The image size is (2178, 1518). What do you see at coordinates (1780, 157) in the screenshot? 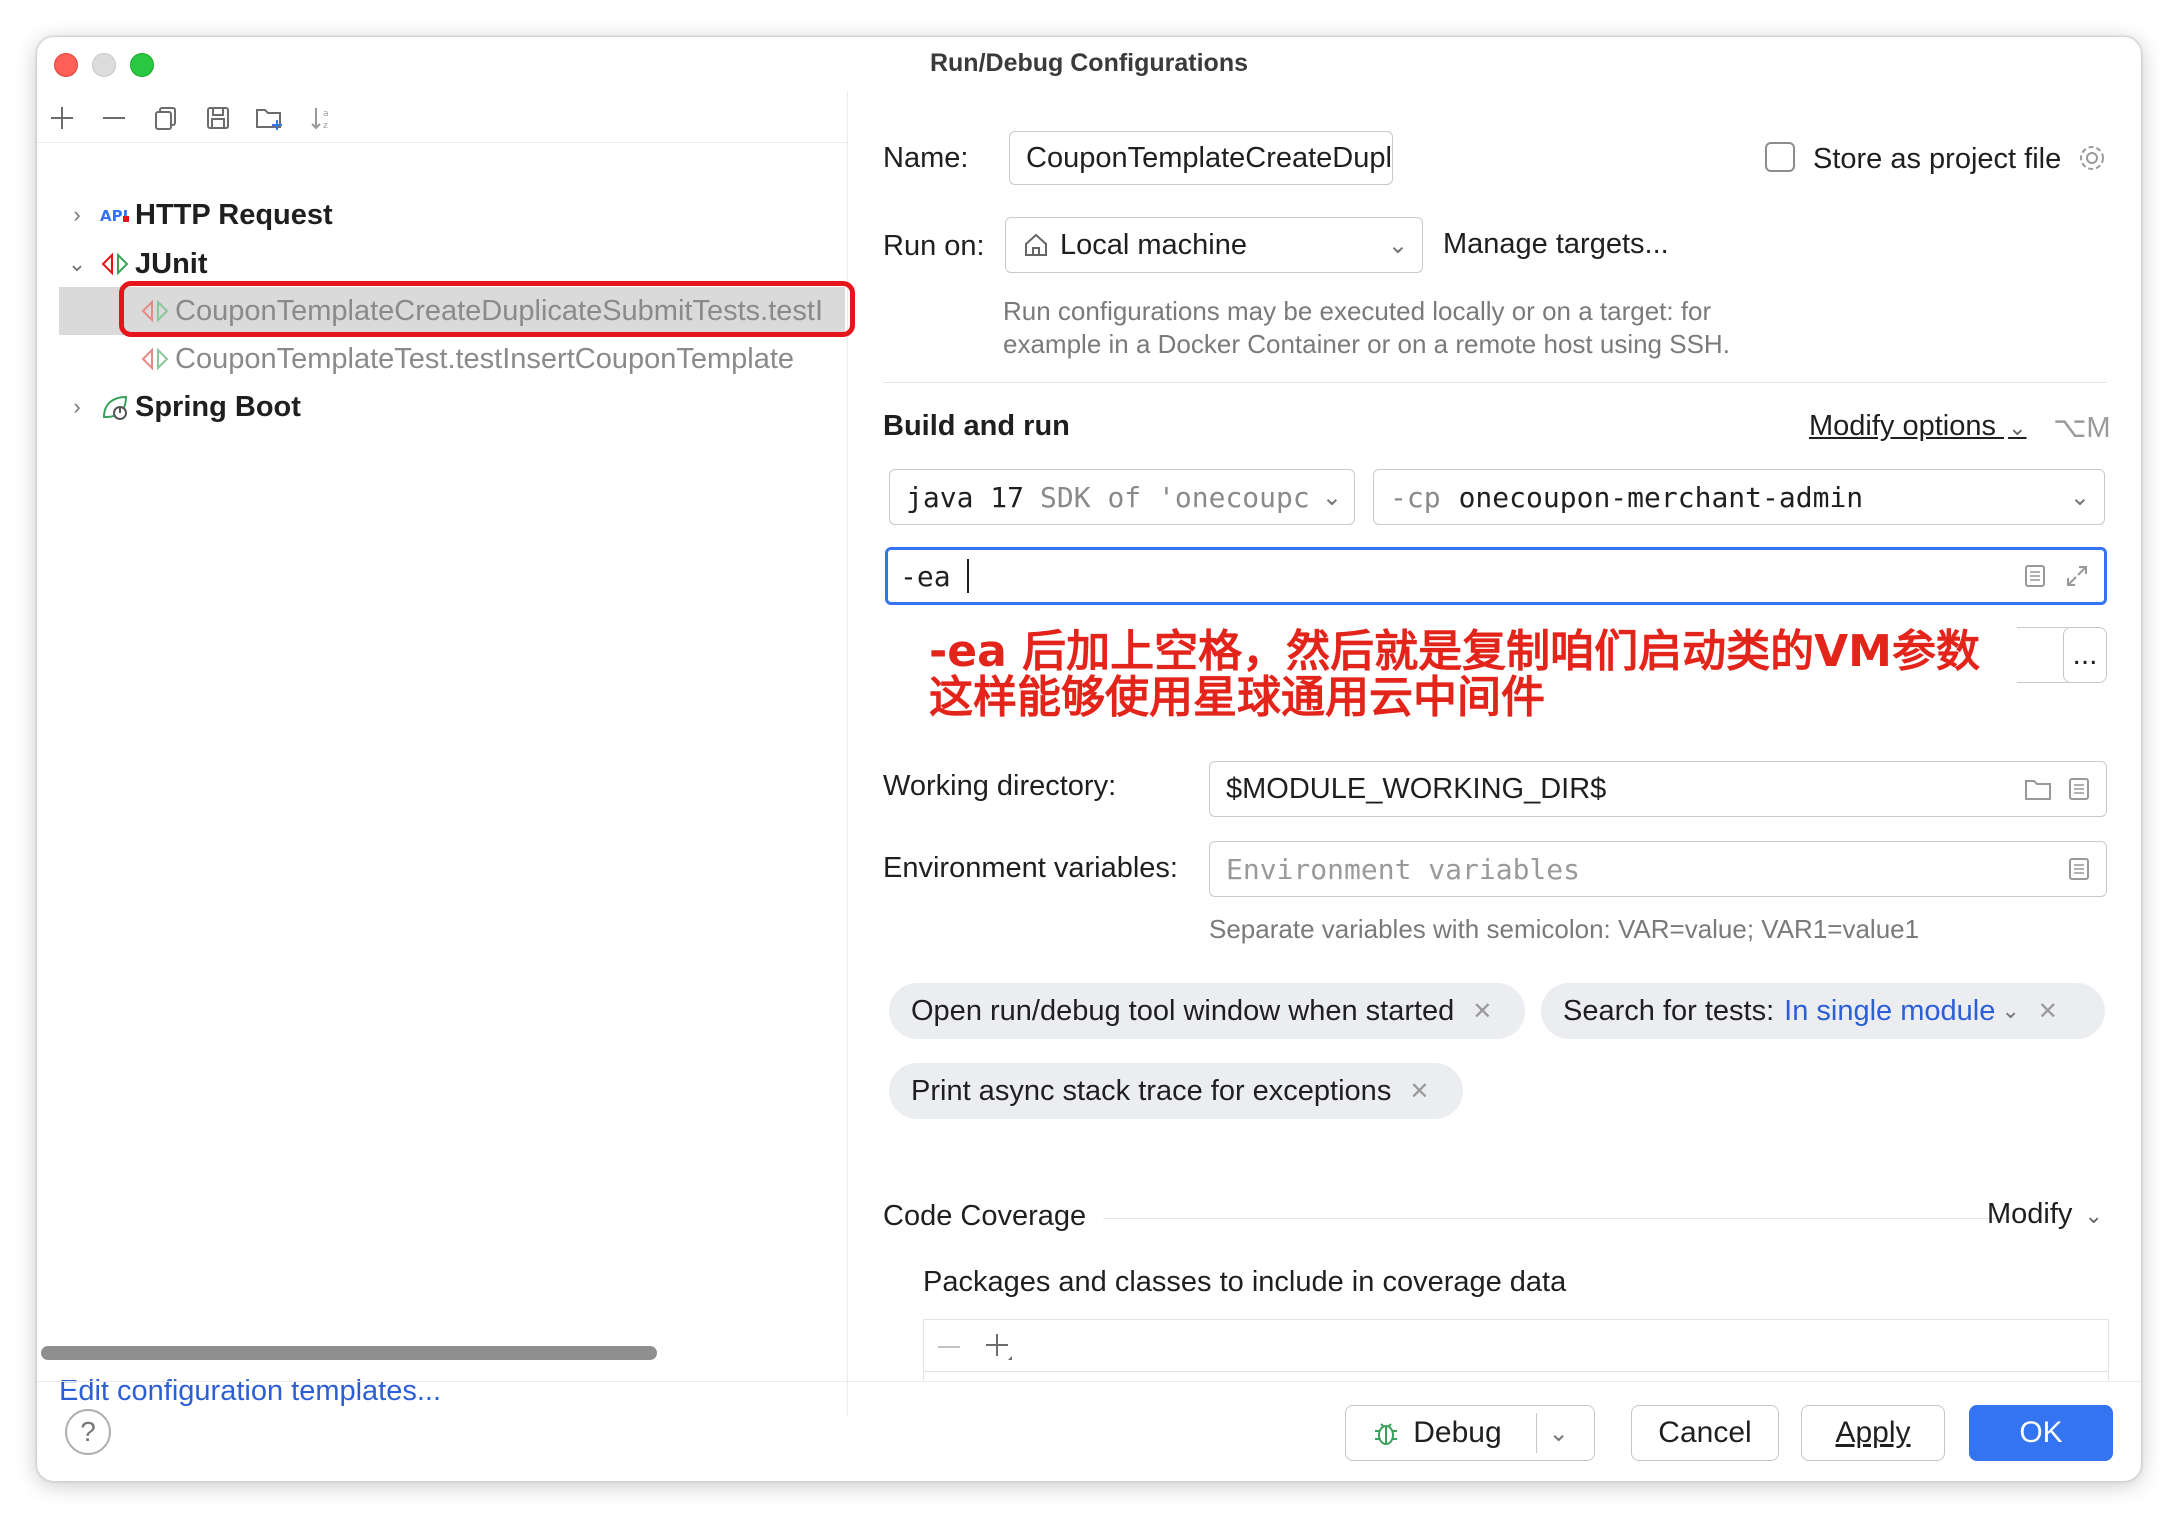
I see `store-as-project-file-checkbox` at bounding box center [1780, 157].